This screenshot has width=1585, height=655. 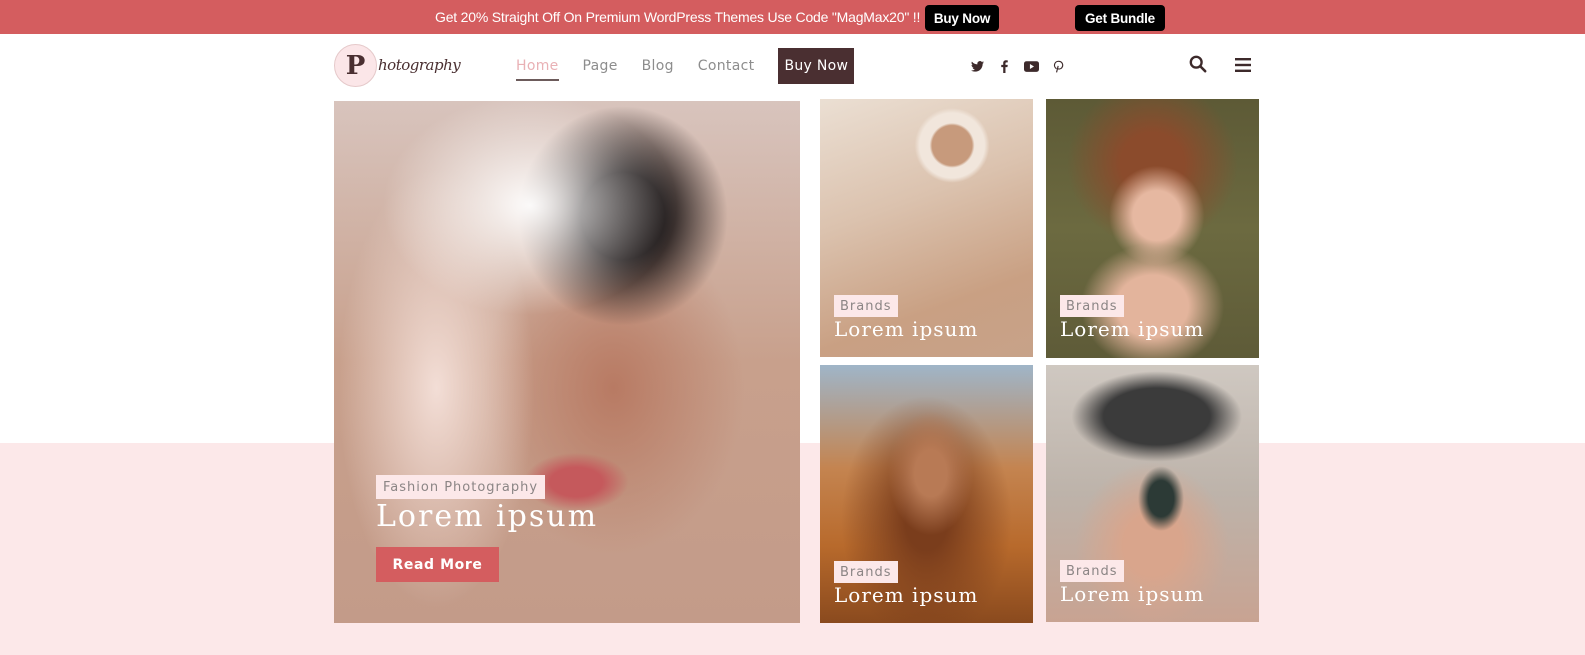 I want to click on social-links, so click(x=1018, y=66).